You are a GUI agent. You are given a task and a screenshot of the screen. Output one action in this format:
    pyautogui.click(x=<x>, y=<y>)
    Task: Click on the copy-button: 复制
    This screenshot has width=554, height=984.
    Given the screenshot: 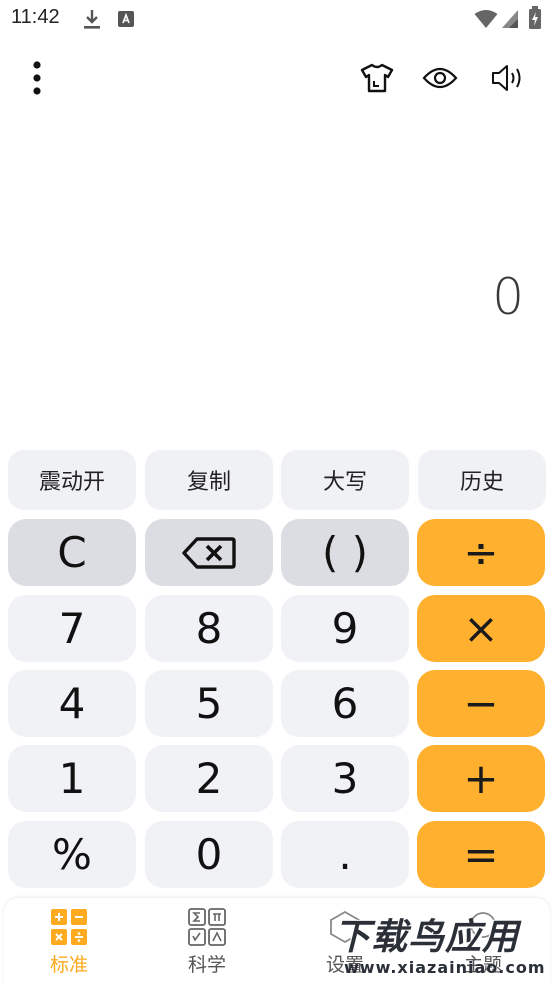 What is the action you would take?
    pyautogui.click(x=209, y=480)
    